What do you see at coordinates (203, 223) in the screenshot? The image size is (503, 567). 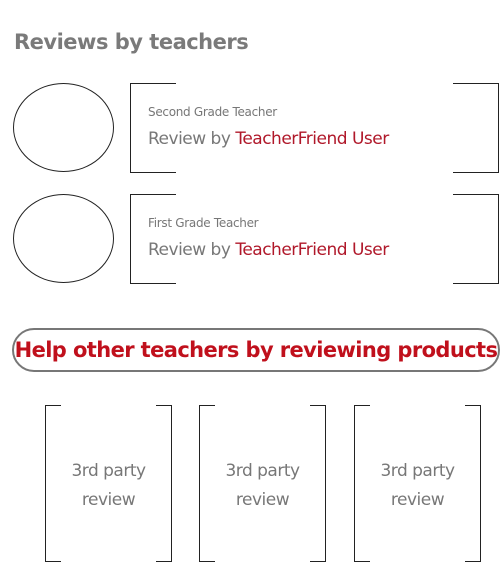 I see `reviewer-role: First Grade Teacher` at bounding box center [203, 223].